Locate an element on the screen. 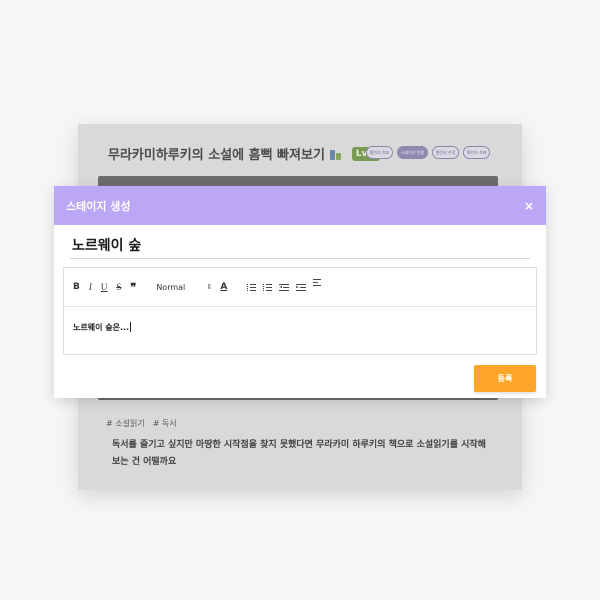  underline-button: U is located at coordinates (104, 287).